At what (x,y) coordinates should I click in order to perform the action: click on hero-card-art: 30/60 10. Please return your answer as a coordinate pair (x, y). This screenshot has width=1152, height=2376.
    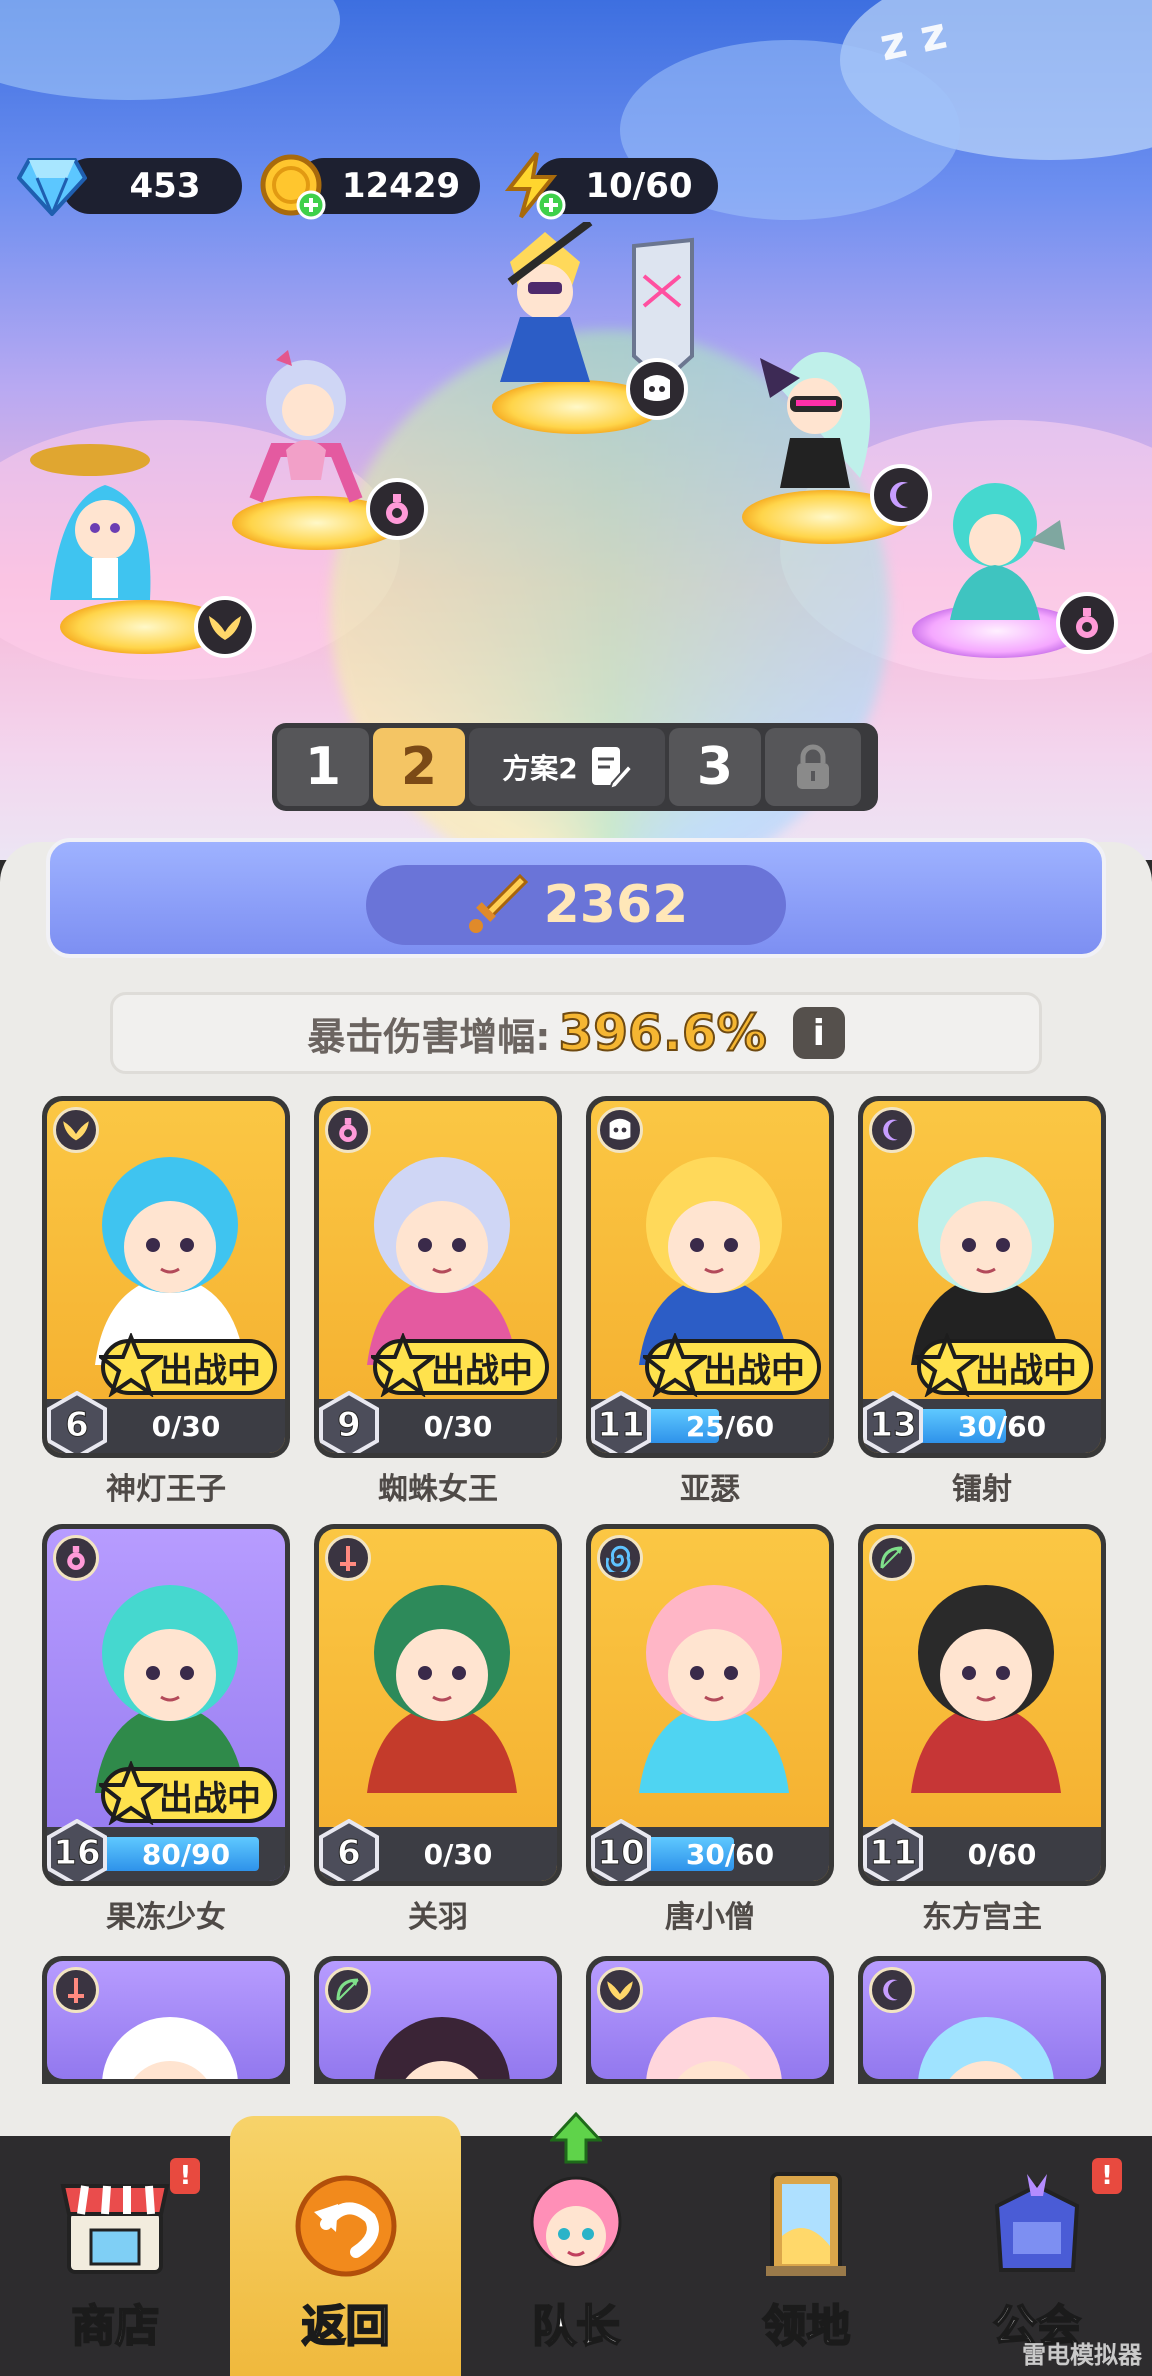
    Looking at the image, I should click on (710, 1705).